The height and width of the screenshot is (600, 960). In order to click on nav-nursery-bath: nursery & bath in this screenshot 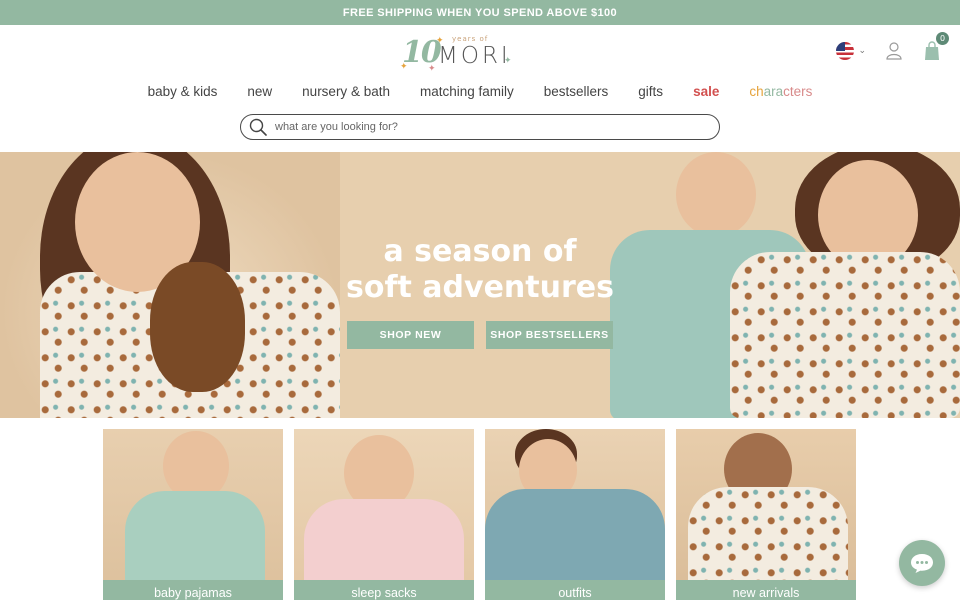, I will do `click(346, 91)`.